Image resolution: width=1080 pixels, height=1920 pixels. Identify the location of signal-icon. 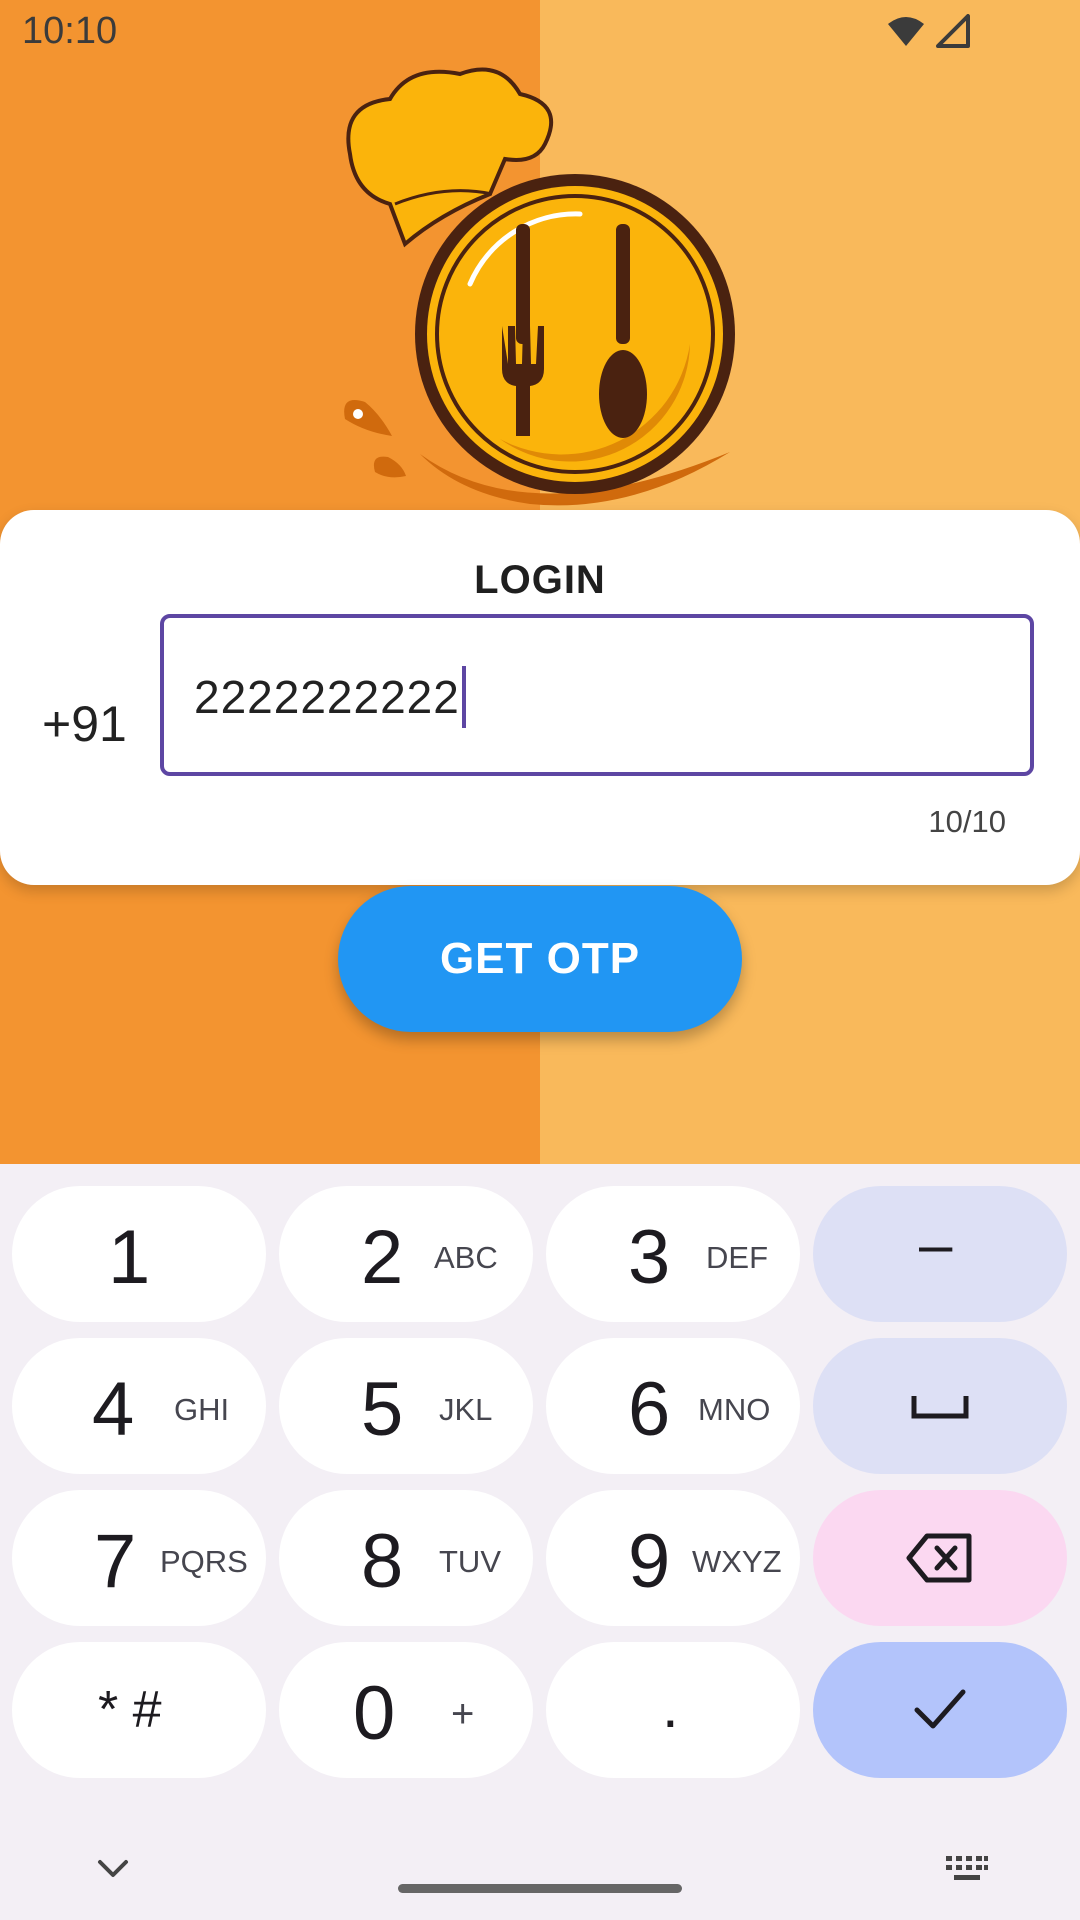
(953, 31).